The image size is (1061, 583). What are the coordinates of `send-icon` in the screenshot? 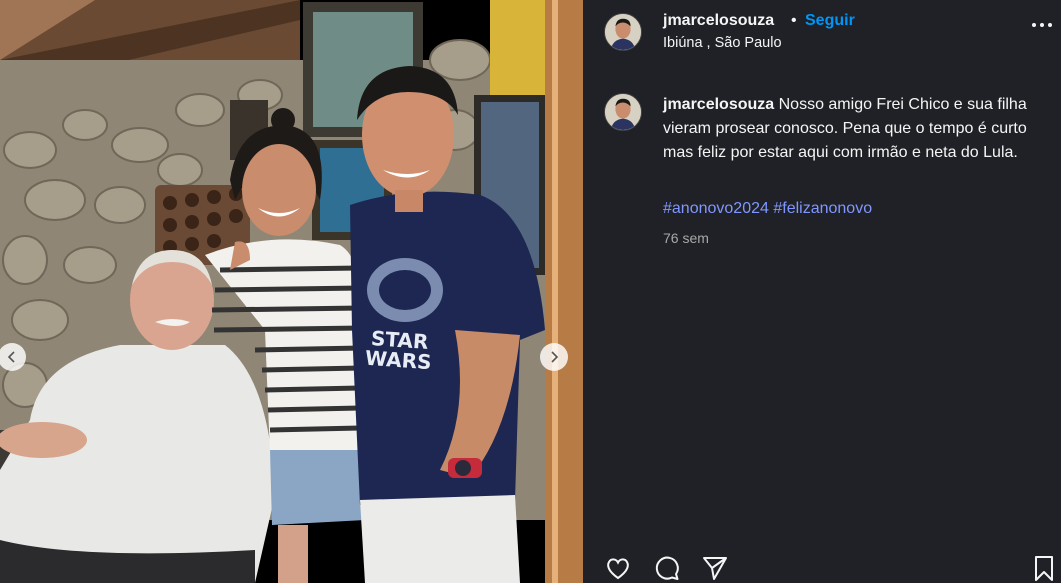 It's located at (715, 568).